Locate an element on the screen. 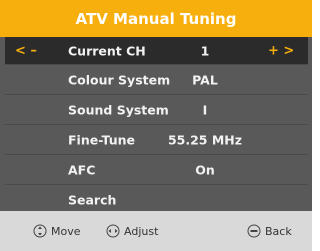  fine-tune-value: 55.25 MHz is located at coordinates (205, 139).